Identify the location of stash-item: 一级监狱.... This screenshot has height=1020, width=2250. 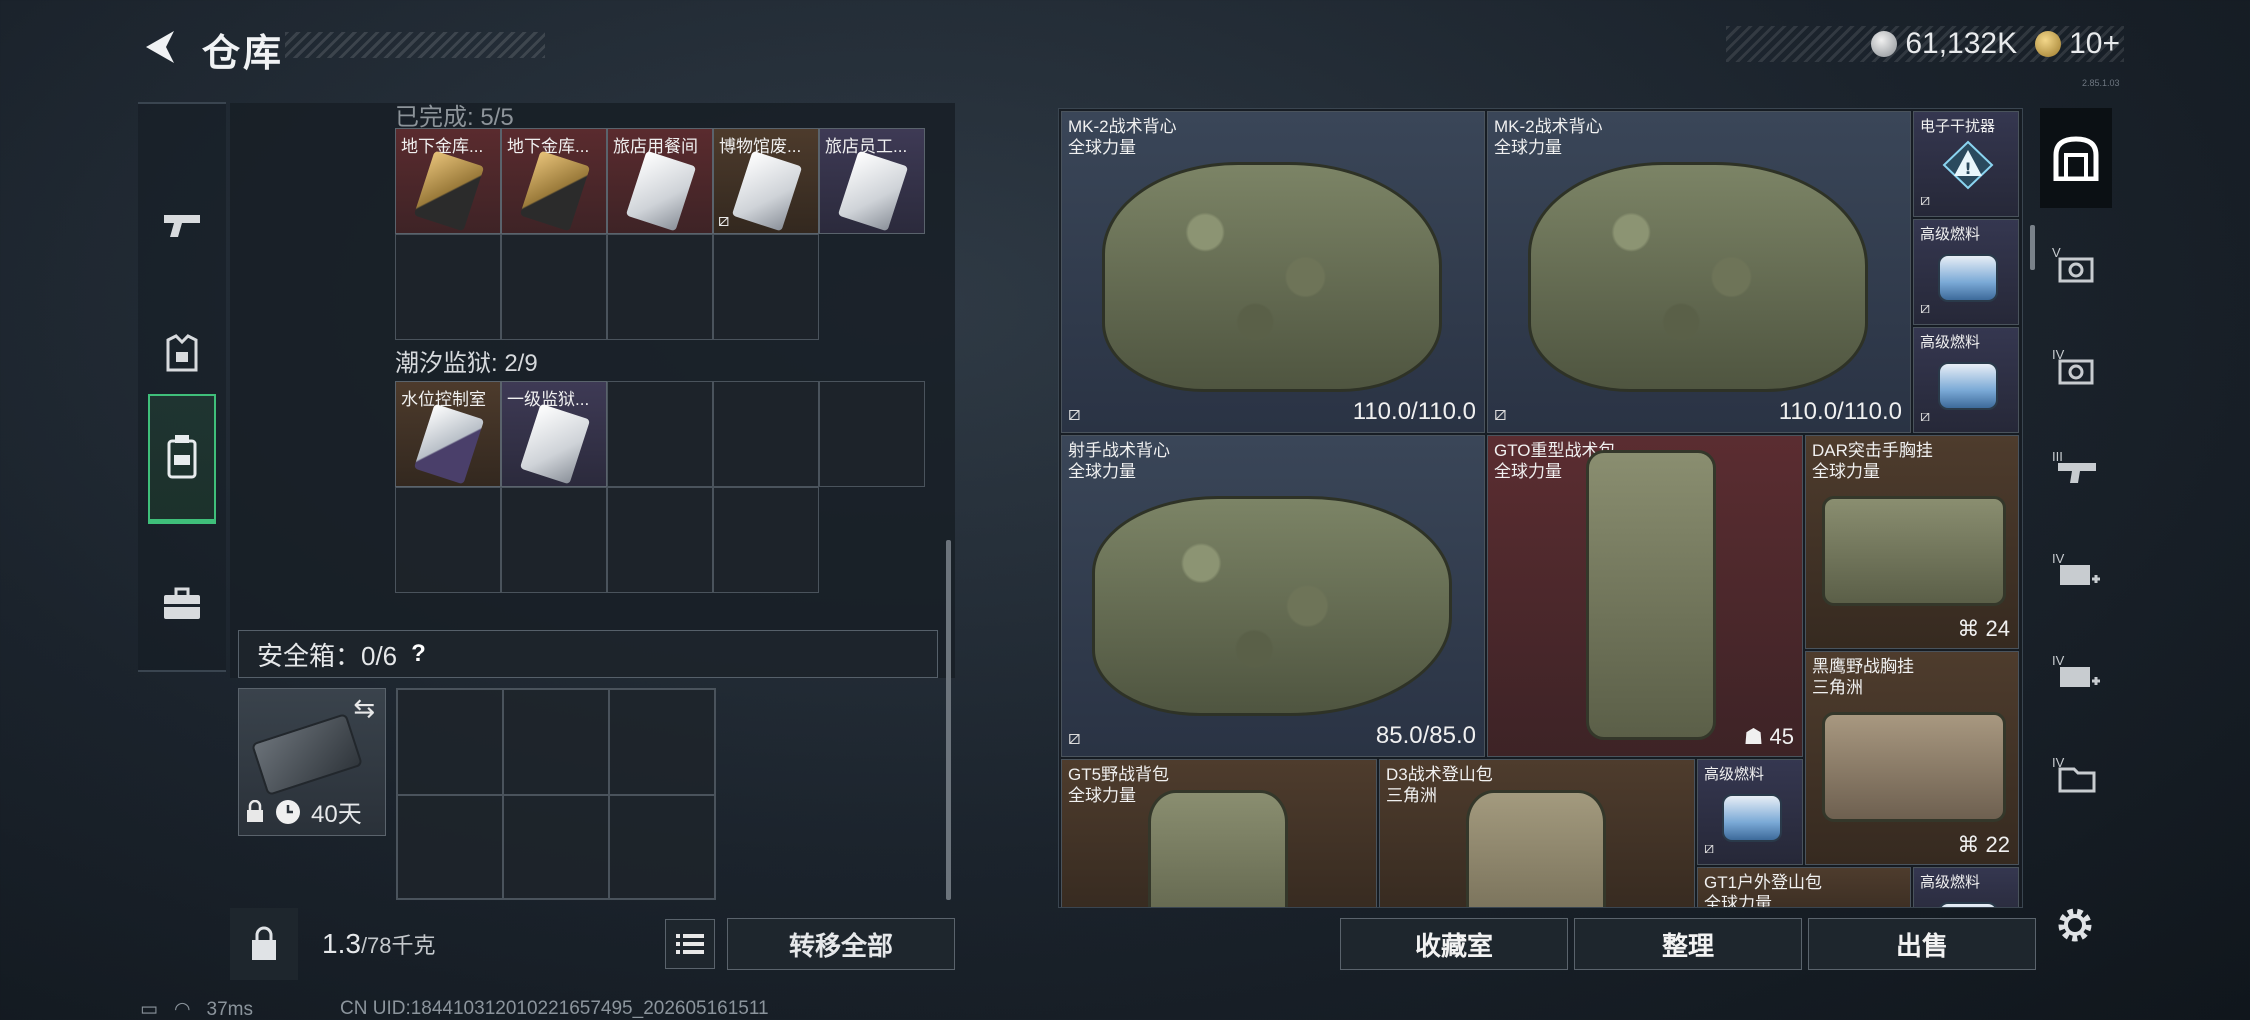
(554, 434).